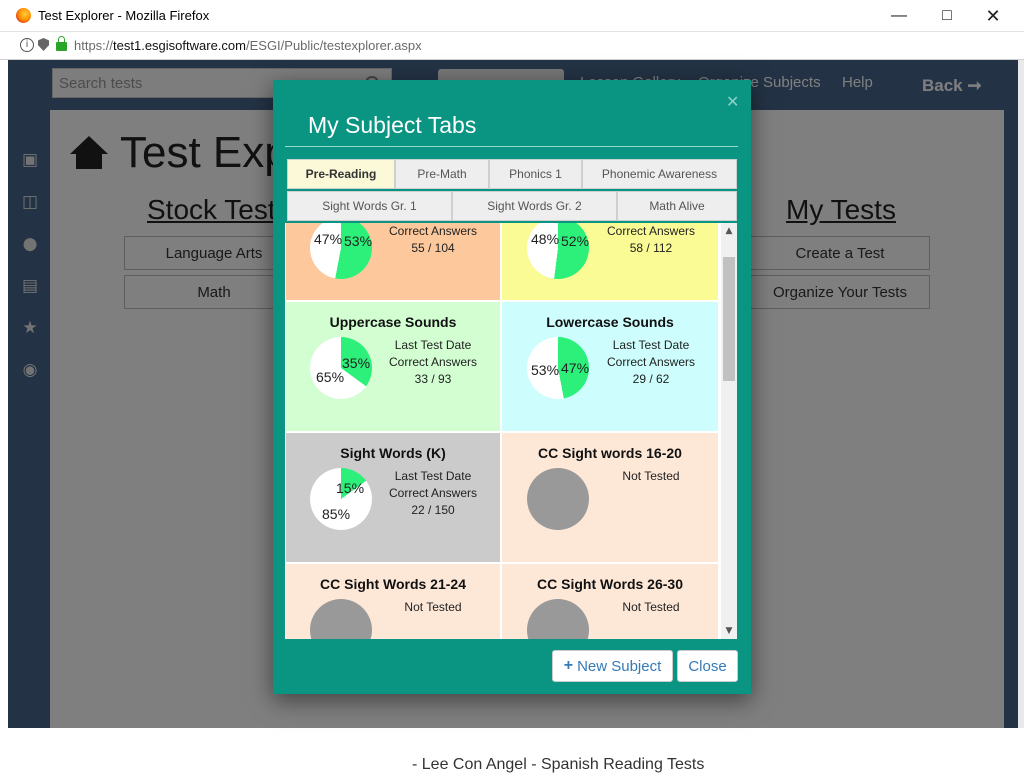  Describe the element at coordinates (393, 453) in the screenshot. I see `card-title: Sight Words (K)` at that location.